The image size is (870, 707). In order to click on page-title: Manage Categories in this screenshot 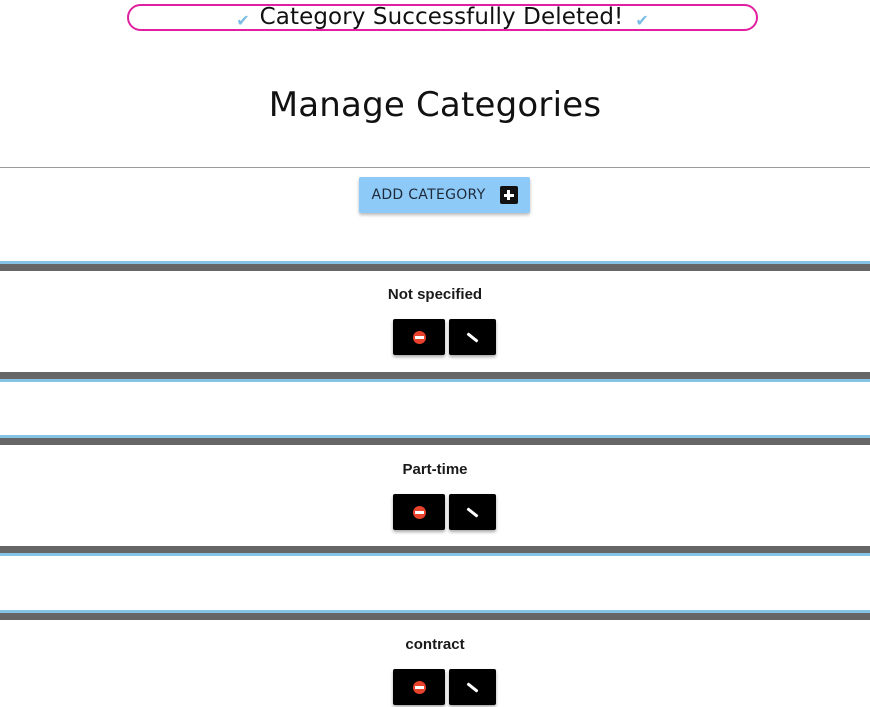, I will do `click(435, 105)`.